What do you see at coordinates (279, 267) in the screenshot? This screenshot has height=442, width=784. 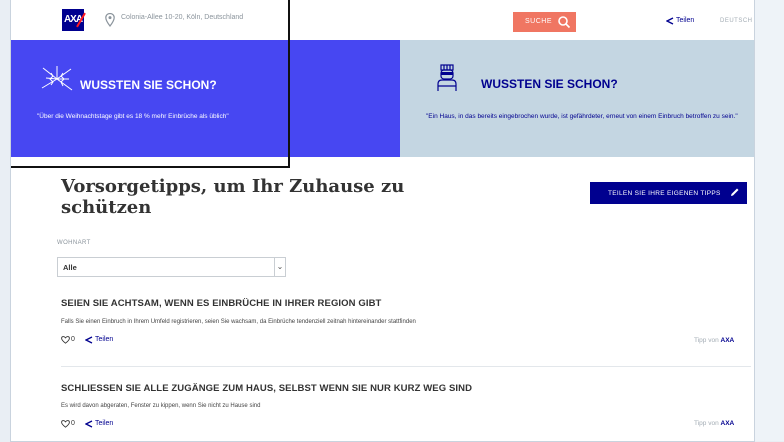 I see `chevron-down-icon: ⌄` at bounding box center [279, 267].